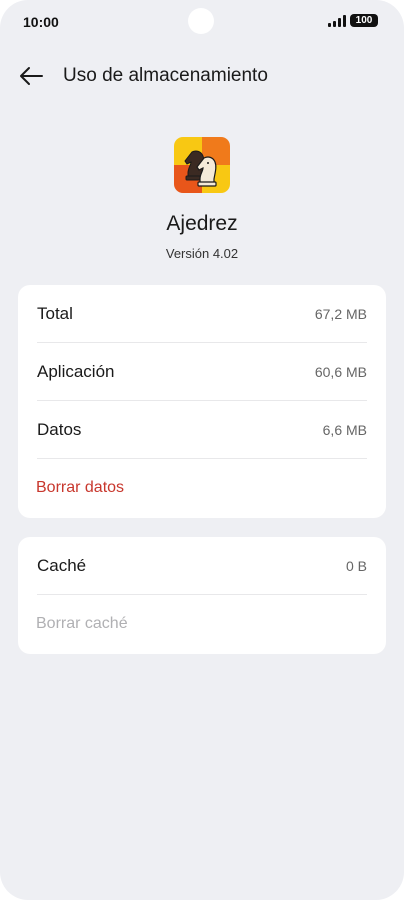 This screenshot has width=404, height=900. I want to click on arrow-left-icon, so click(31, 76).